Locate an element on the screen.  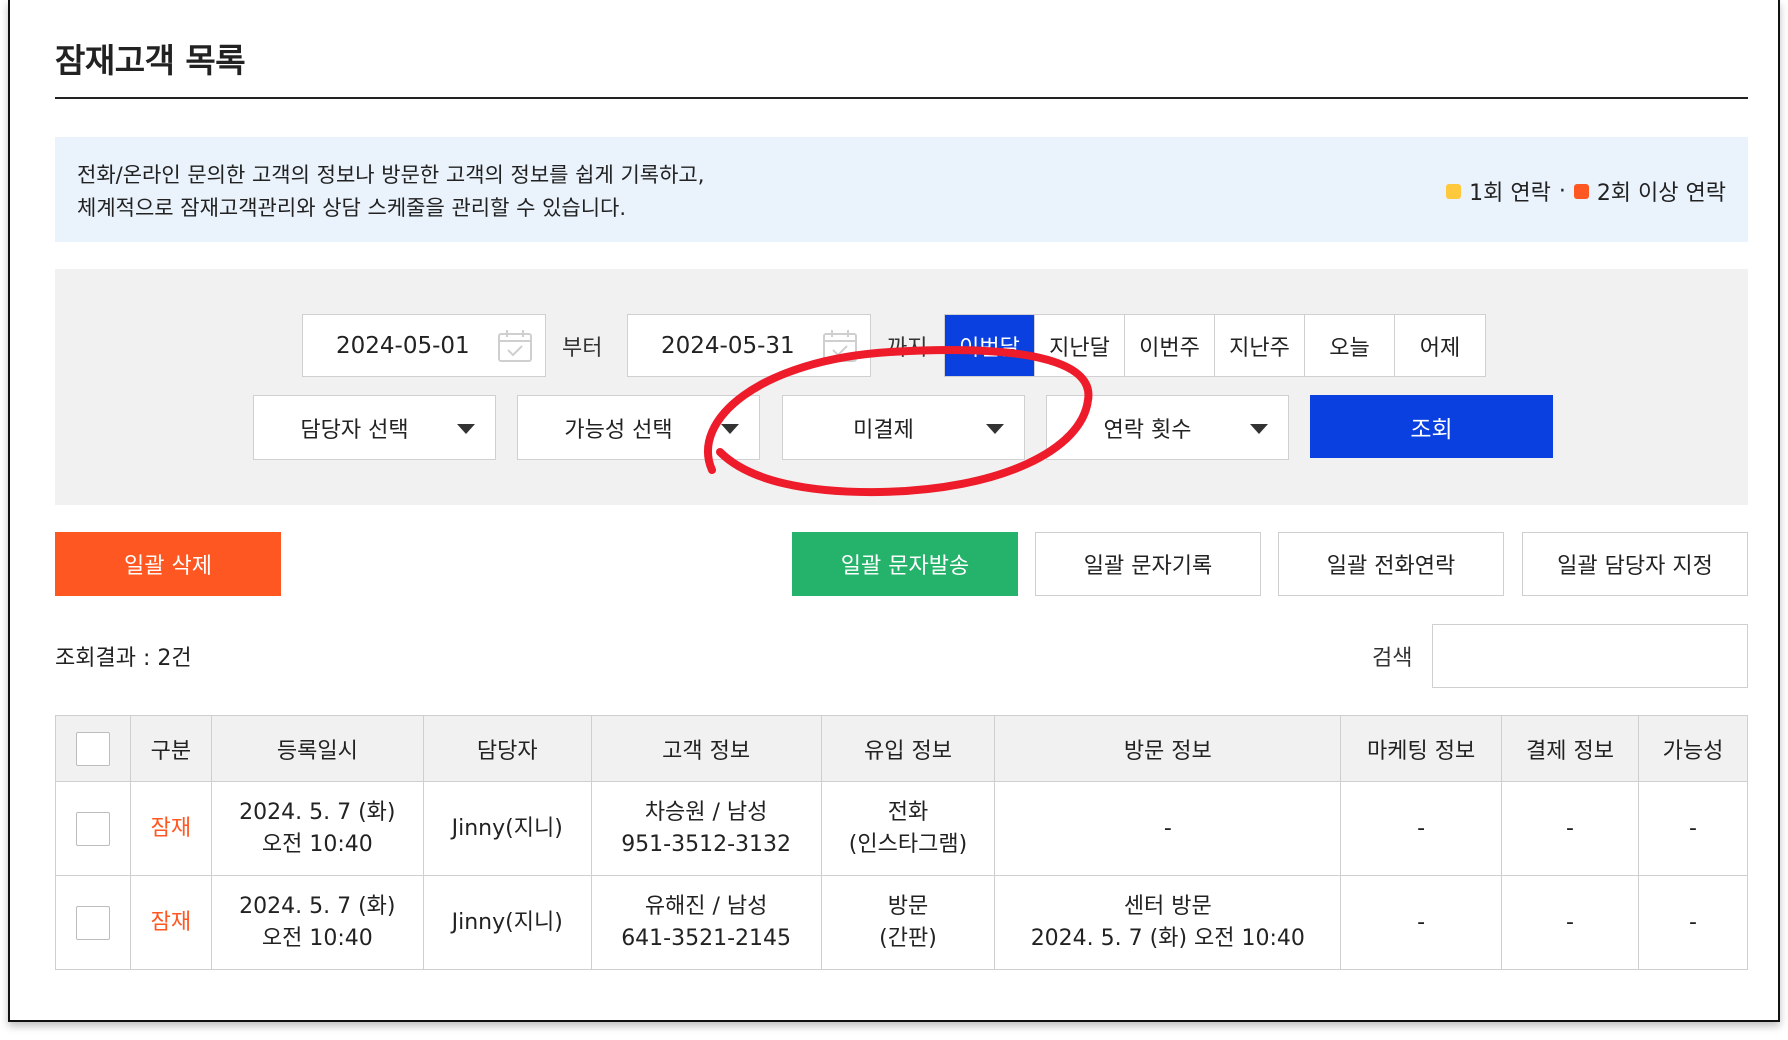
row-visit-info: - is located at coordinates (1168, 828).